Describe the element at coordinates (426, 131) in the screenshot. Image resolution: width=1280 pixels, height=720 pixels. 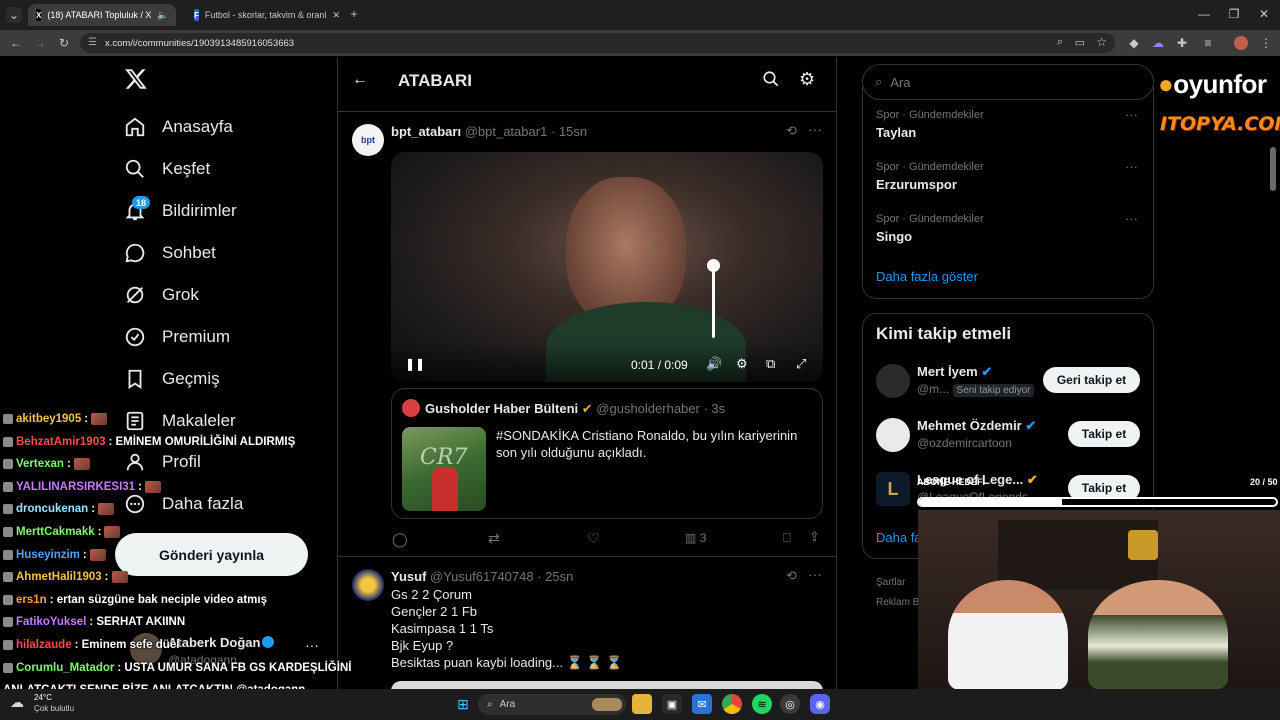
I see `tweet-author: bpt_atabarı` at that location.